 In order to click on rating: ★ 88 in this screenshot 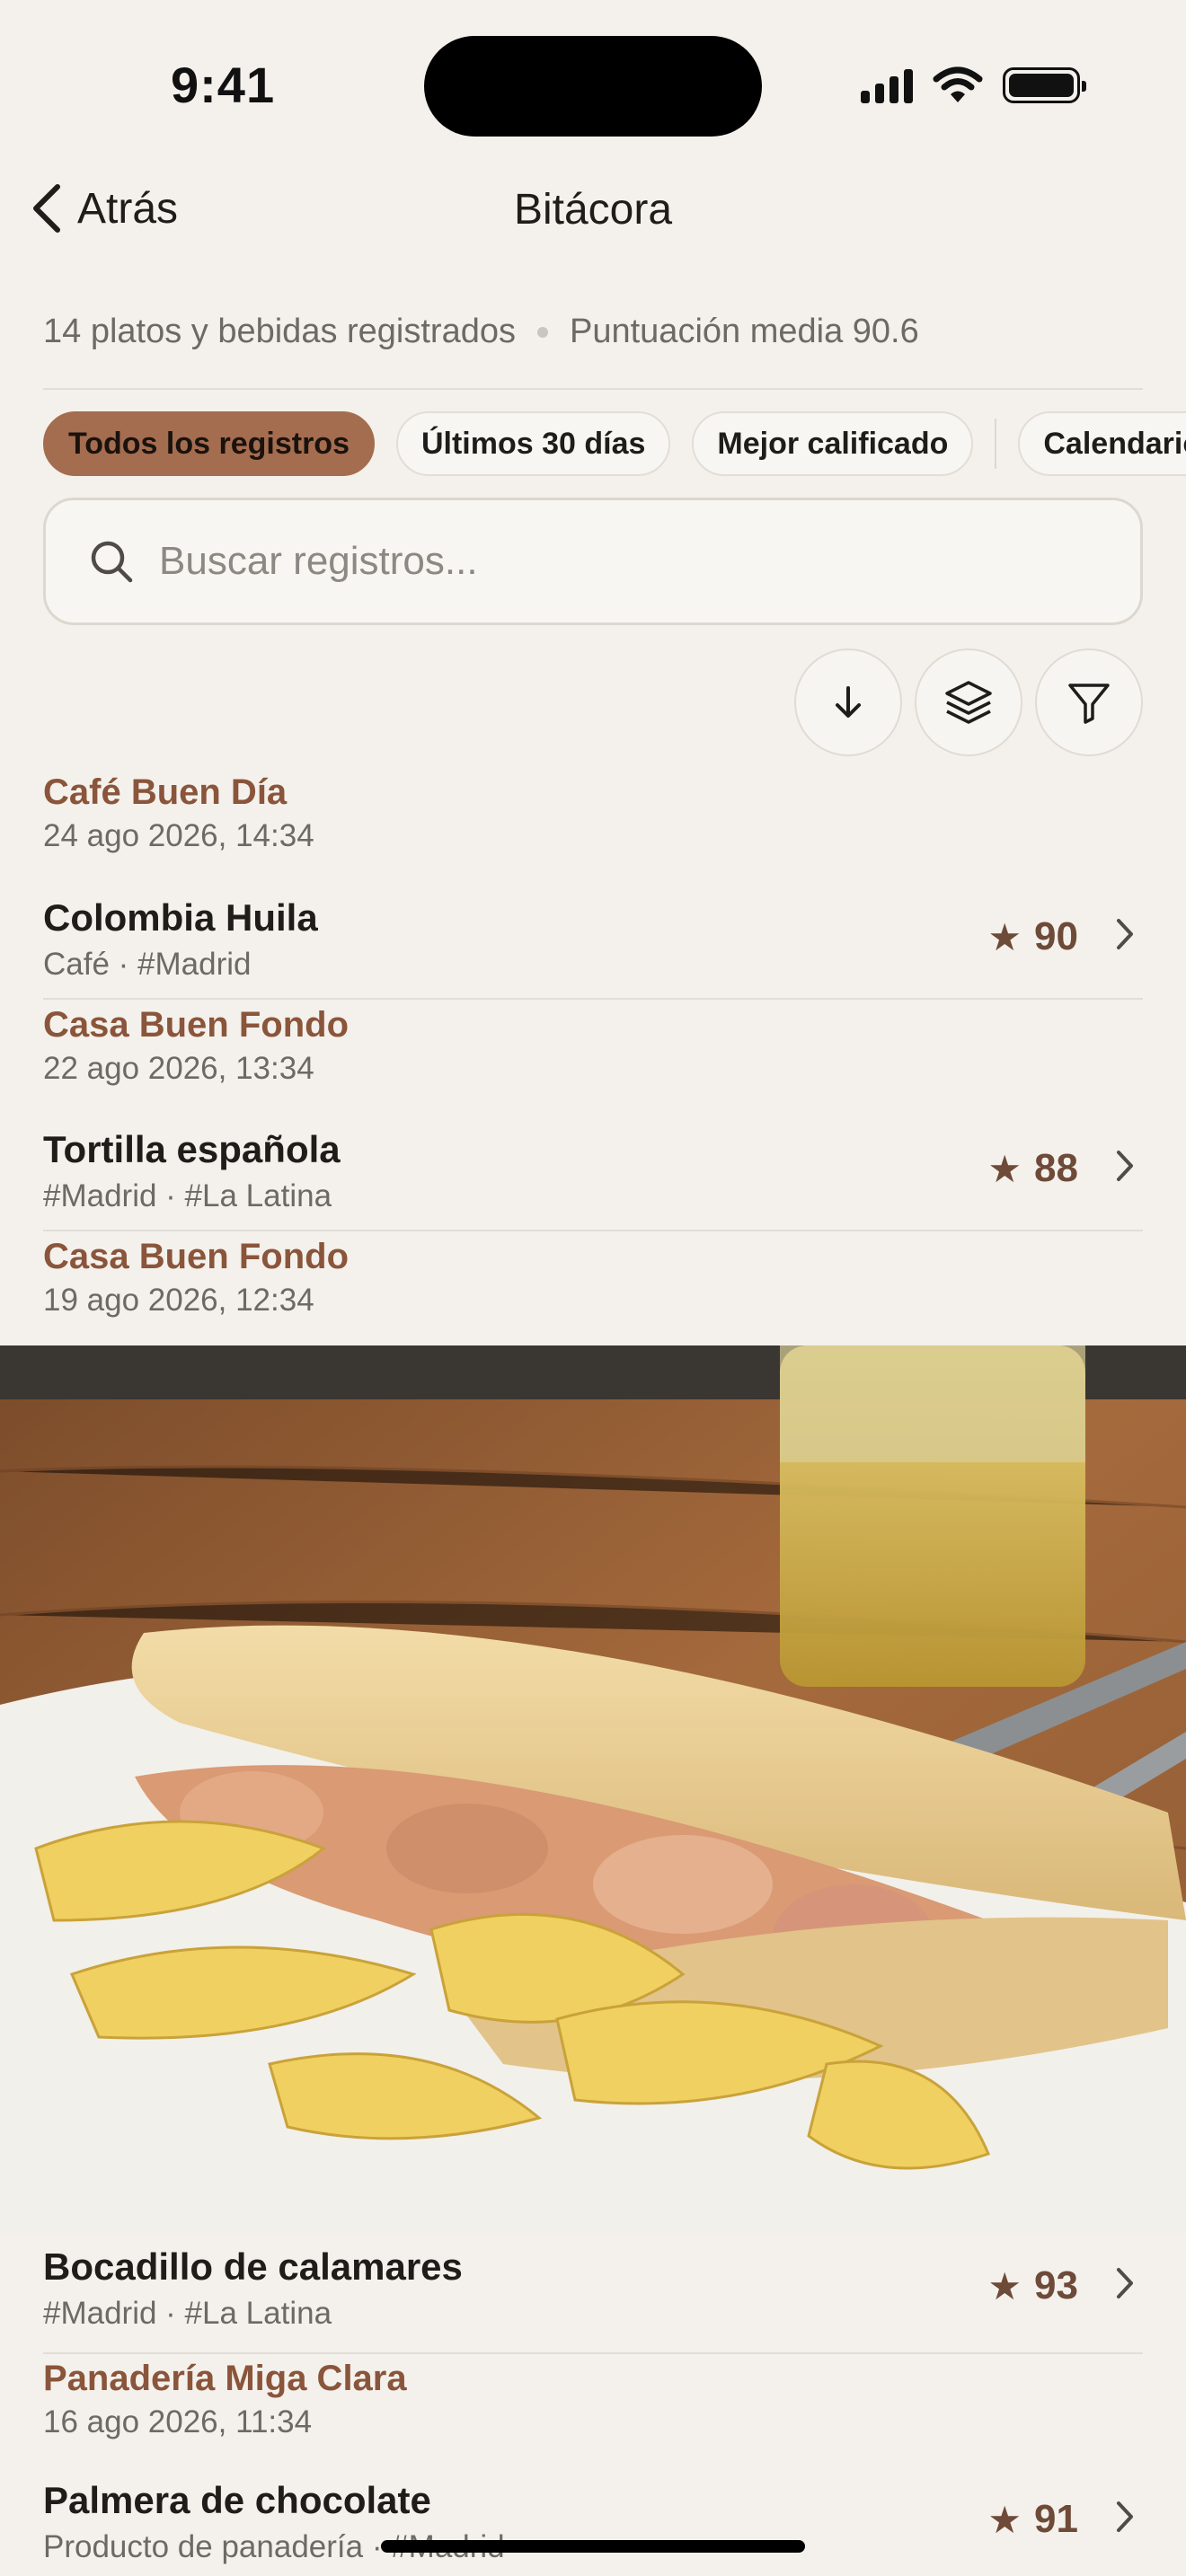, I will do `click(1032, 1168)`.